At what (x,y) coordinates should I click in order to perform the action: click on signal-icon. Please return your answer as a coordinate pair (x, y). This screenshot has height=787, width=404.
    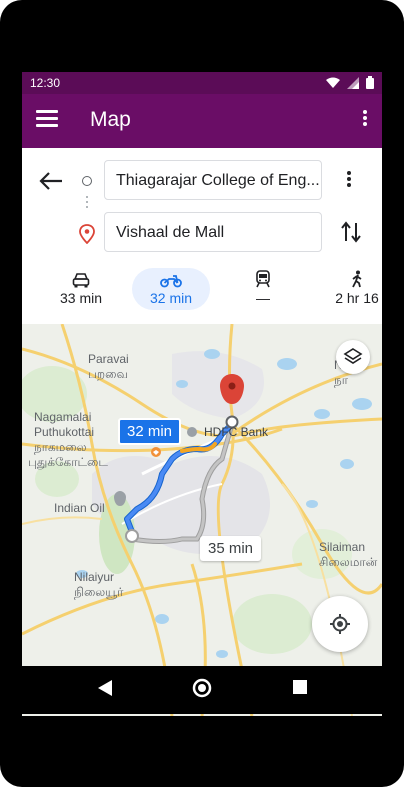
    Looking at the image, I should click on (353, 82).